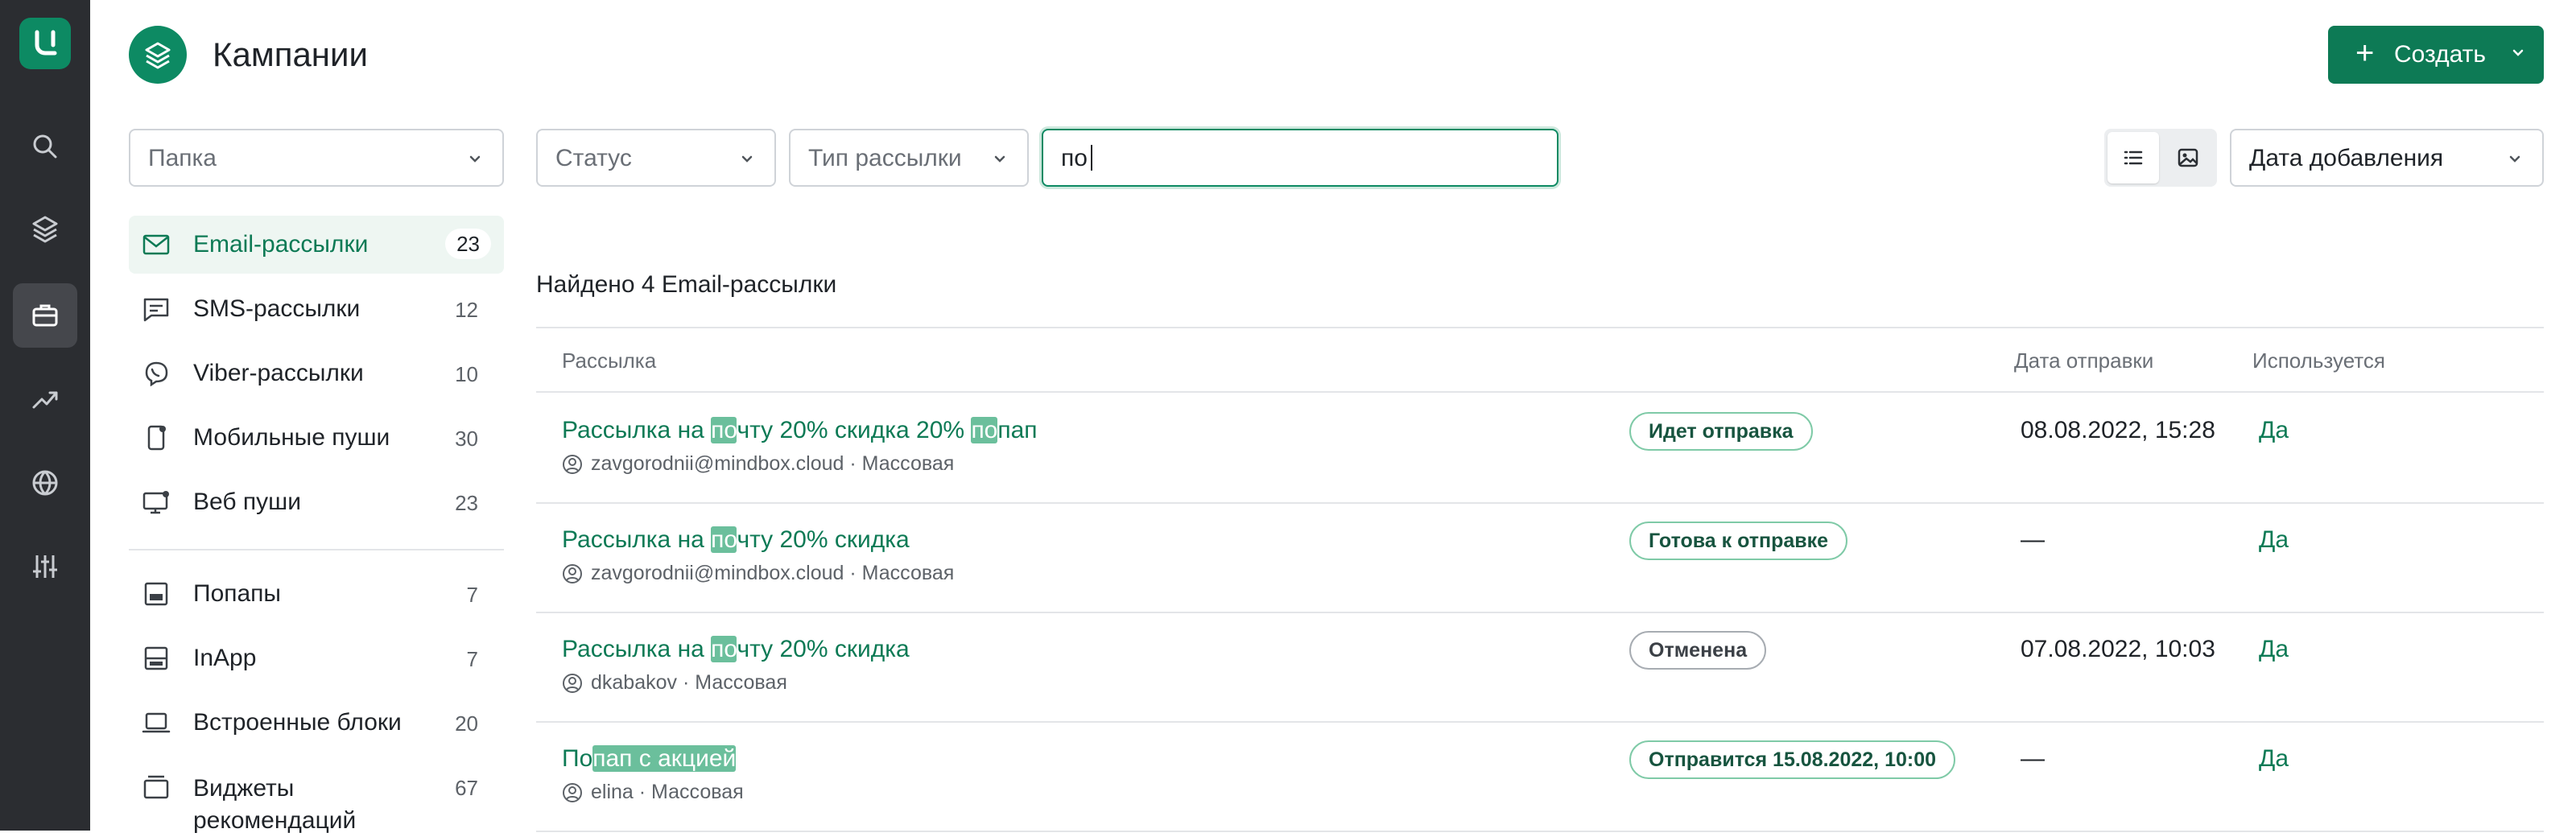 The image size is (2576, 837). I want to click on mailing-name-text: пап, so click(1017, 430).